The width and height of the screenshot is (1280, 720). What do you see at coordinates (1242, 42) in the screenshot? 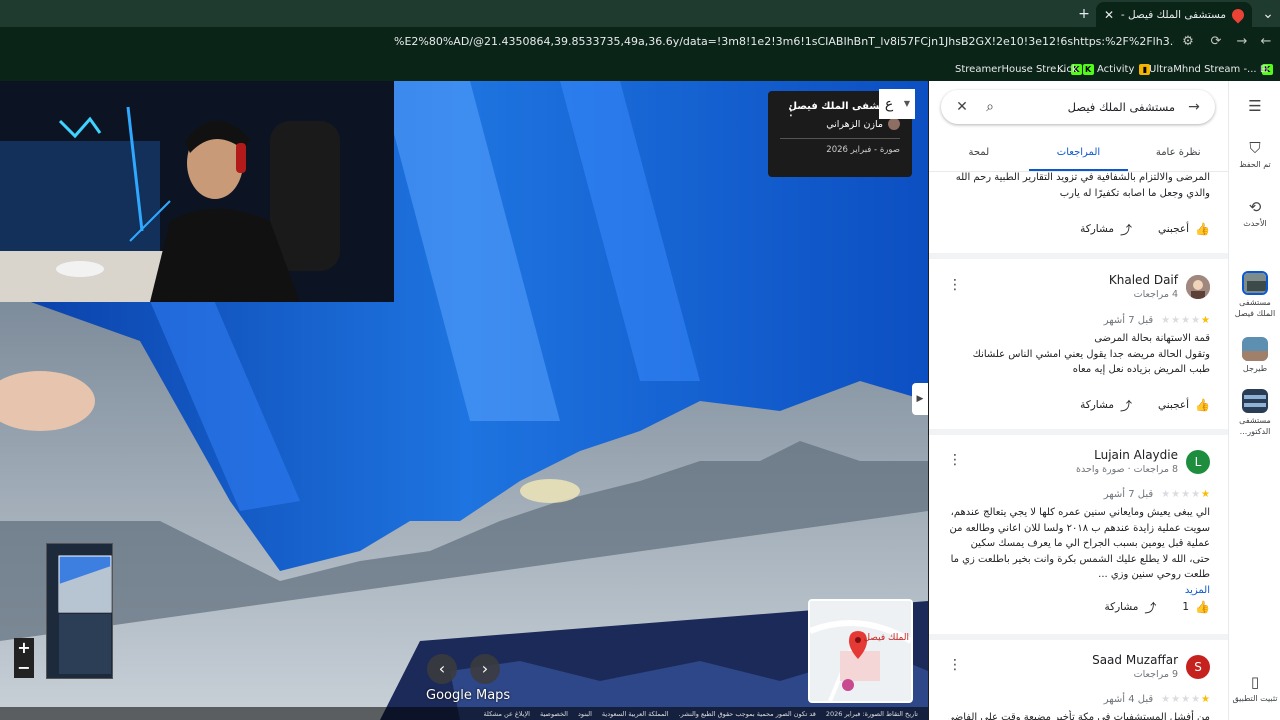
I see `forward-arrow-icon: →` at bounding box center [1242, 42].